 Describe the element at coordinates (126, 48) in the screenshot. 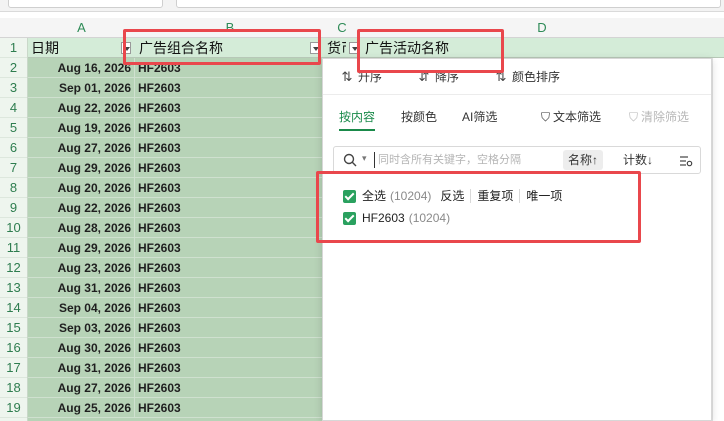

I see `filter-dropdown-date` at that location.